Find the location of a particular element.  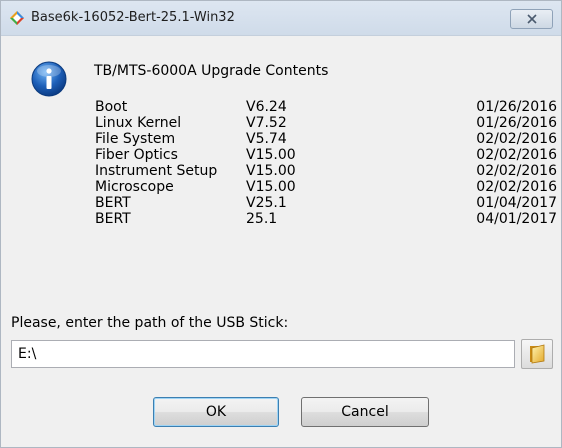

title-bar: Base6k-16052-Bert-25.1-Win32 is located at coordinates (281, 18).